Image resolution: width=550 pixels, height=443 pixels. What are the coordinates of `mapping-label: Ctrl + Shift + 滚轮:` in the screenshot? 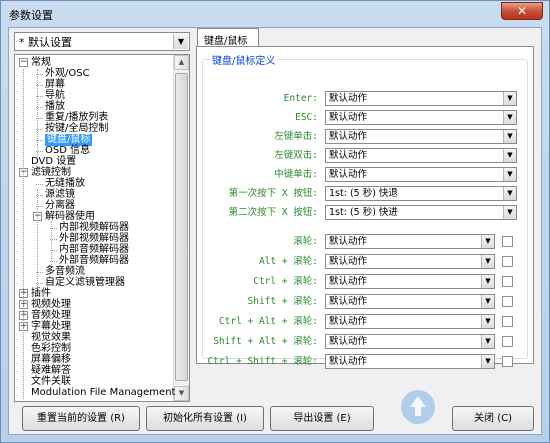 It's located at (262, 361).